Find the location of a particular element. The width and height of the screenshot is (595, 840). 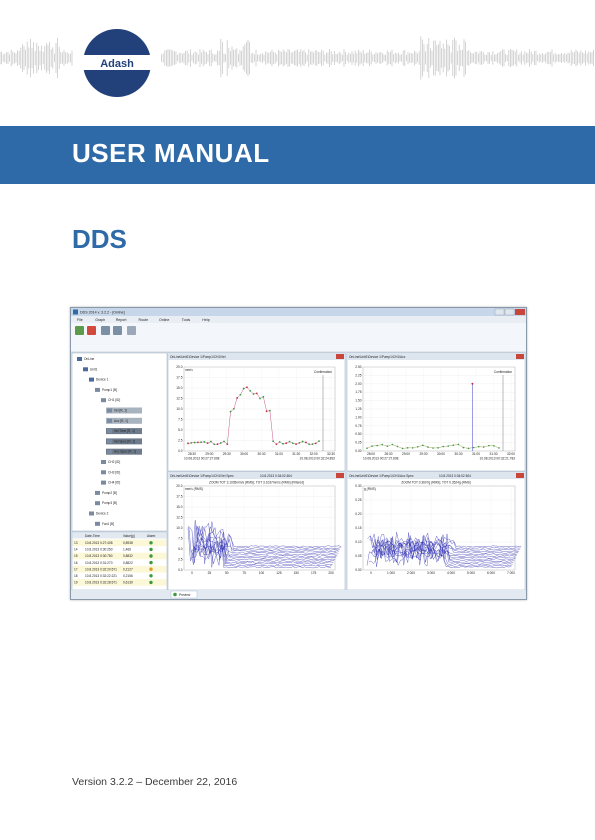

maximize-button is located at coordinates (509, 312).